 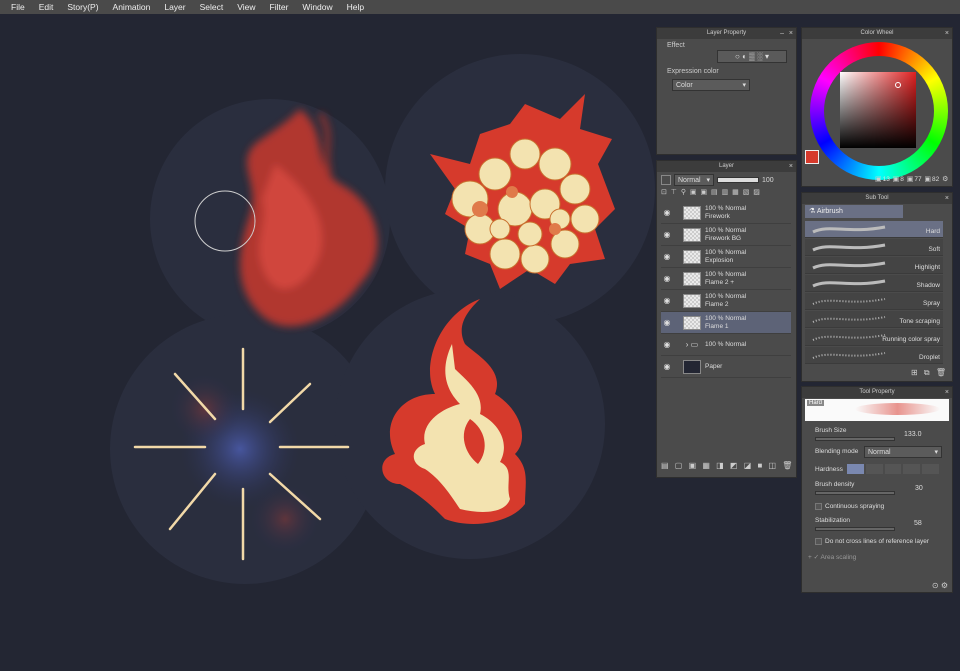 What do you see at coordinates (726, 235) in the screenshot?
I see `layer-row: ◉ 100 % Normal Firework BG` at bounding box center [726, 235].